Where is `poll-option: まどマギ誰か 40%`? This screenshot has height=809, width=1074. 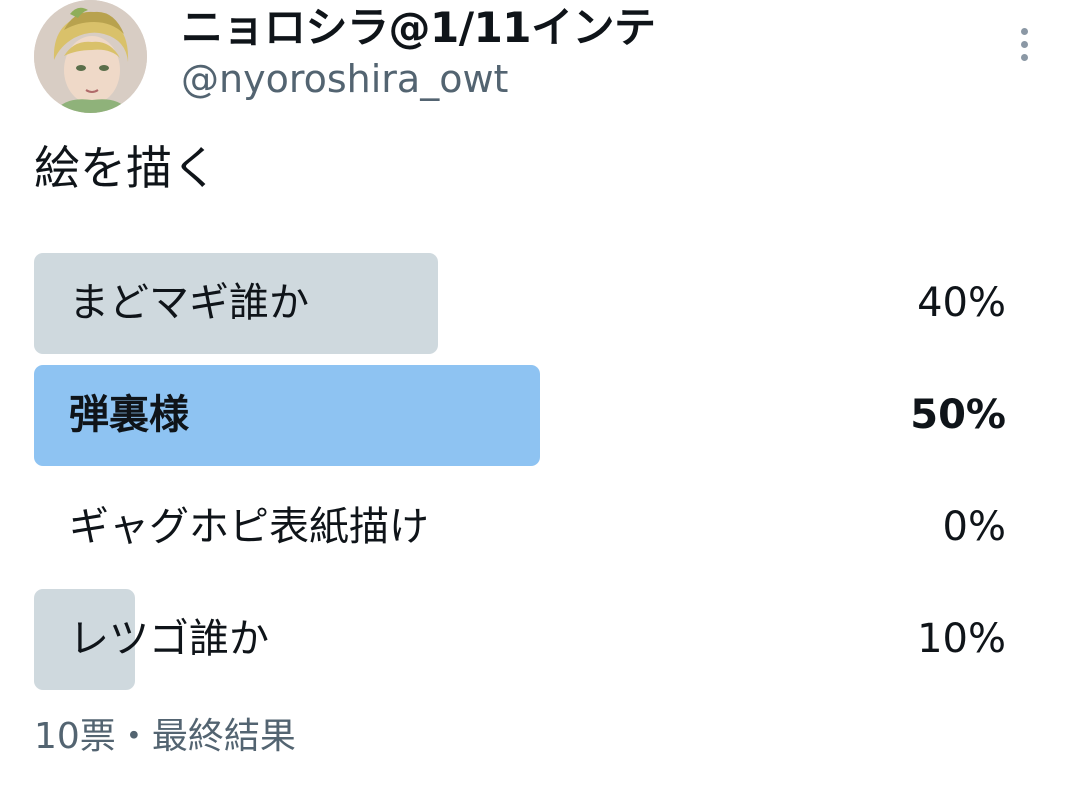 poll-option: まどマギ誰か 40% is located at coordinates (520, 303).